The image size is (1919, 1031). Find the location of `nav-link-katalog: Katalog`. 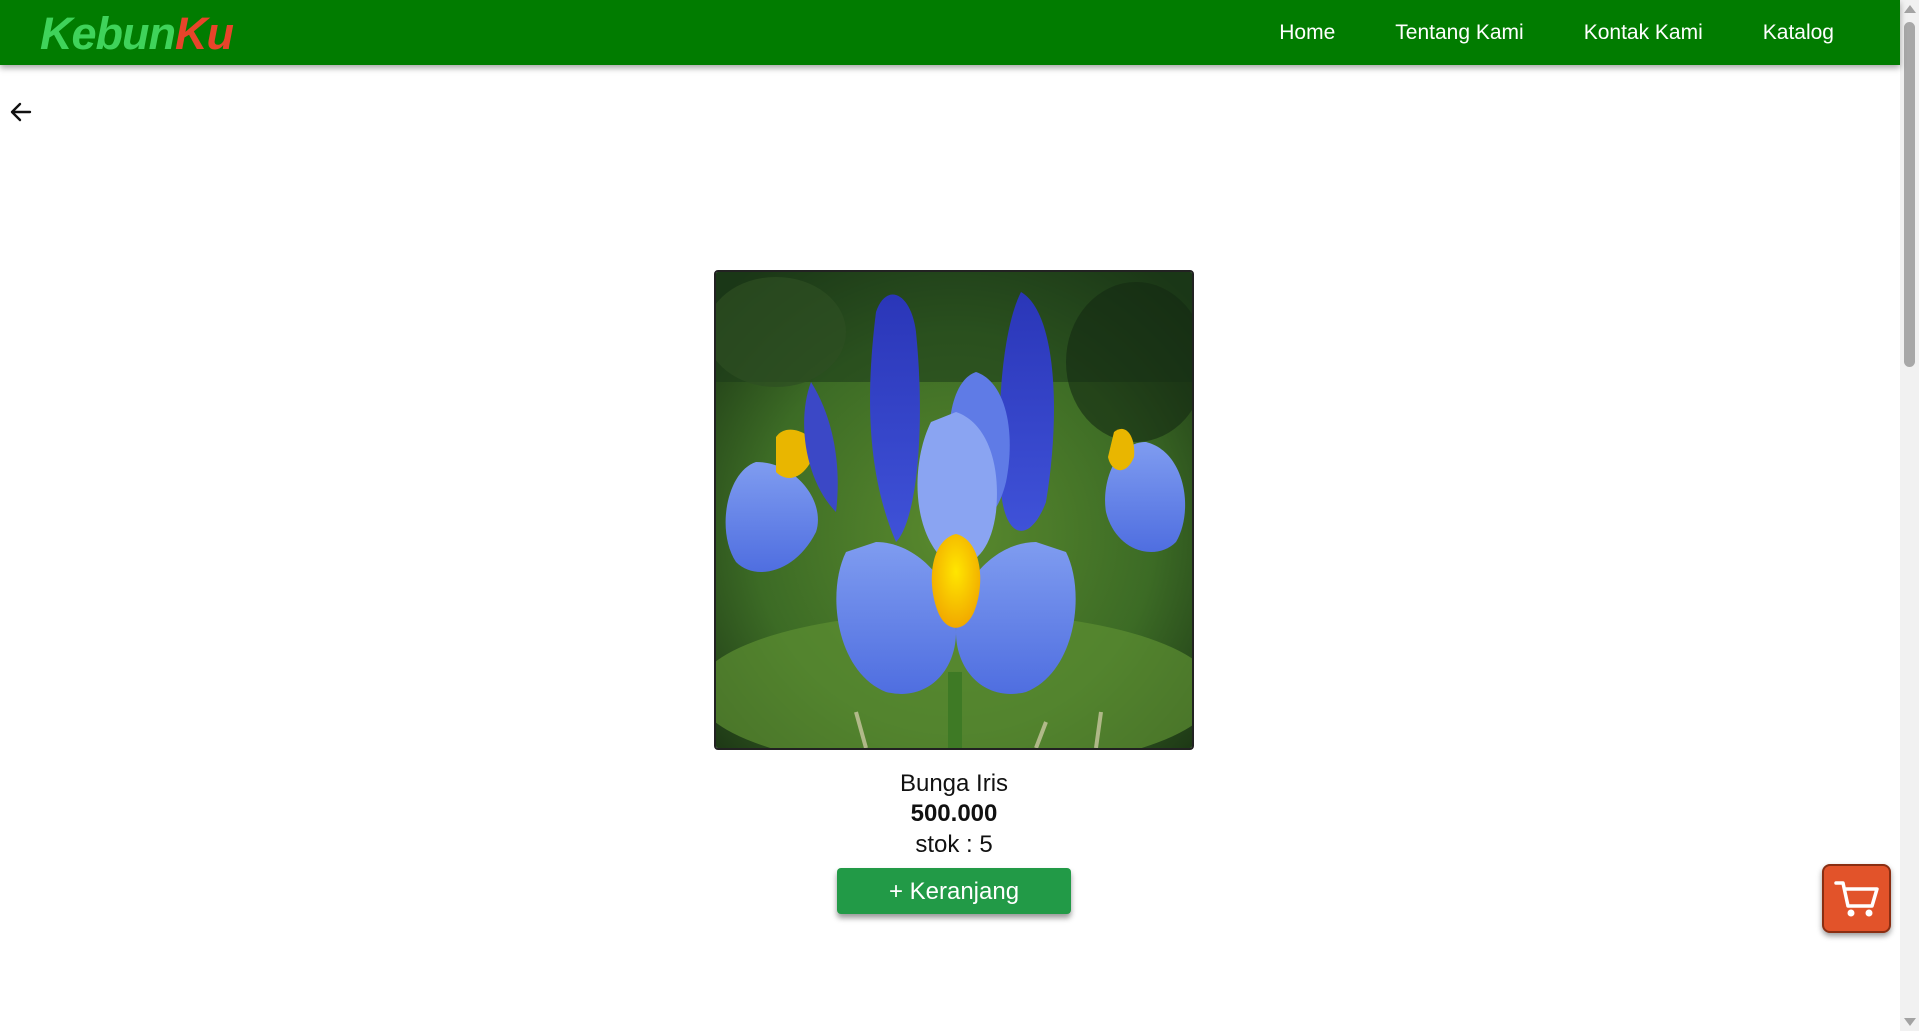

nav-link-katalog: Katalog is located at coordinates (1798, 33).